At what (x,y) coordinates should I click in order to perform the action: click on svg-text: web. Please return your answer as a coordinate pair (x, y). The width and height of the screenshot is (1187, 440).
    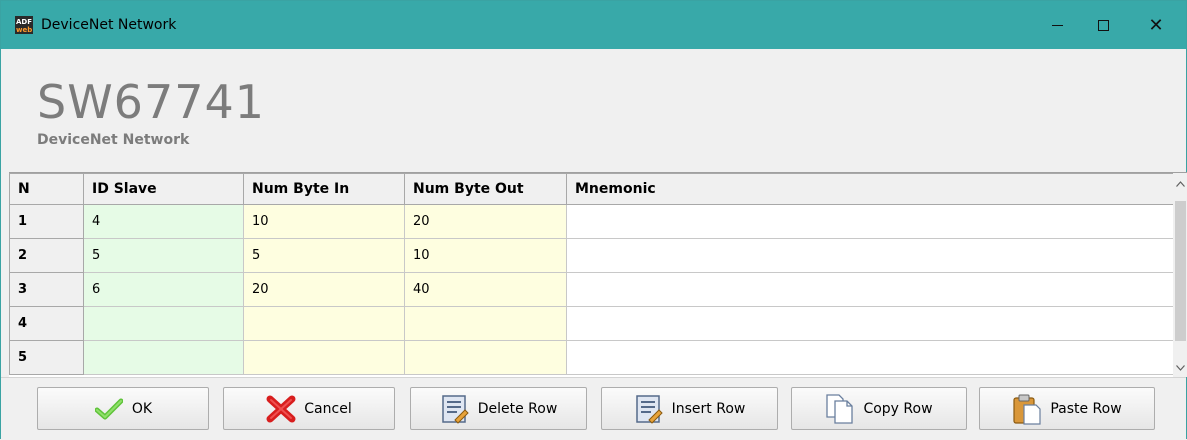
    Looking at the image, I should click on (24, 30).